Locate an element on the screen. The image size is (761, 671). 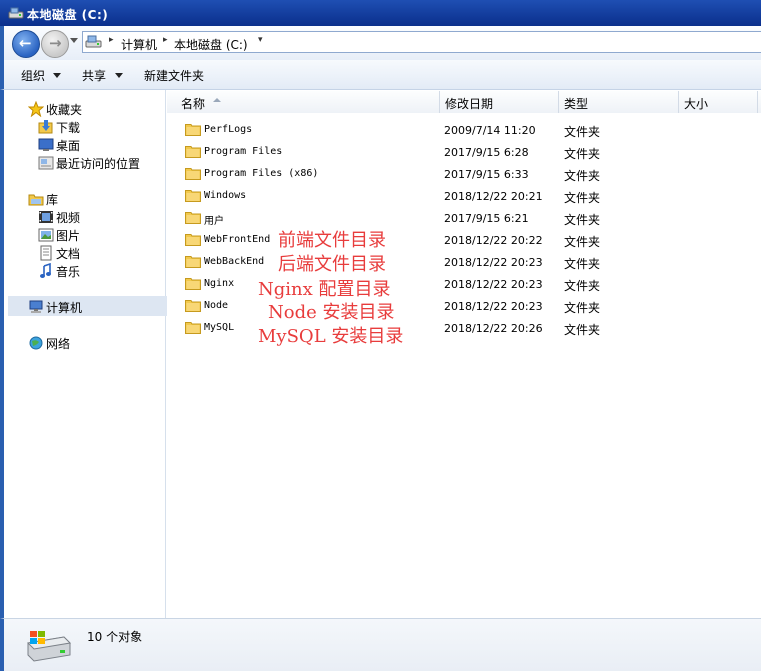
file-row: WebBackEnd 2018/12/22 20:23 文件夹 is located at coordinates (464, 262).